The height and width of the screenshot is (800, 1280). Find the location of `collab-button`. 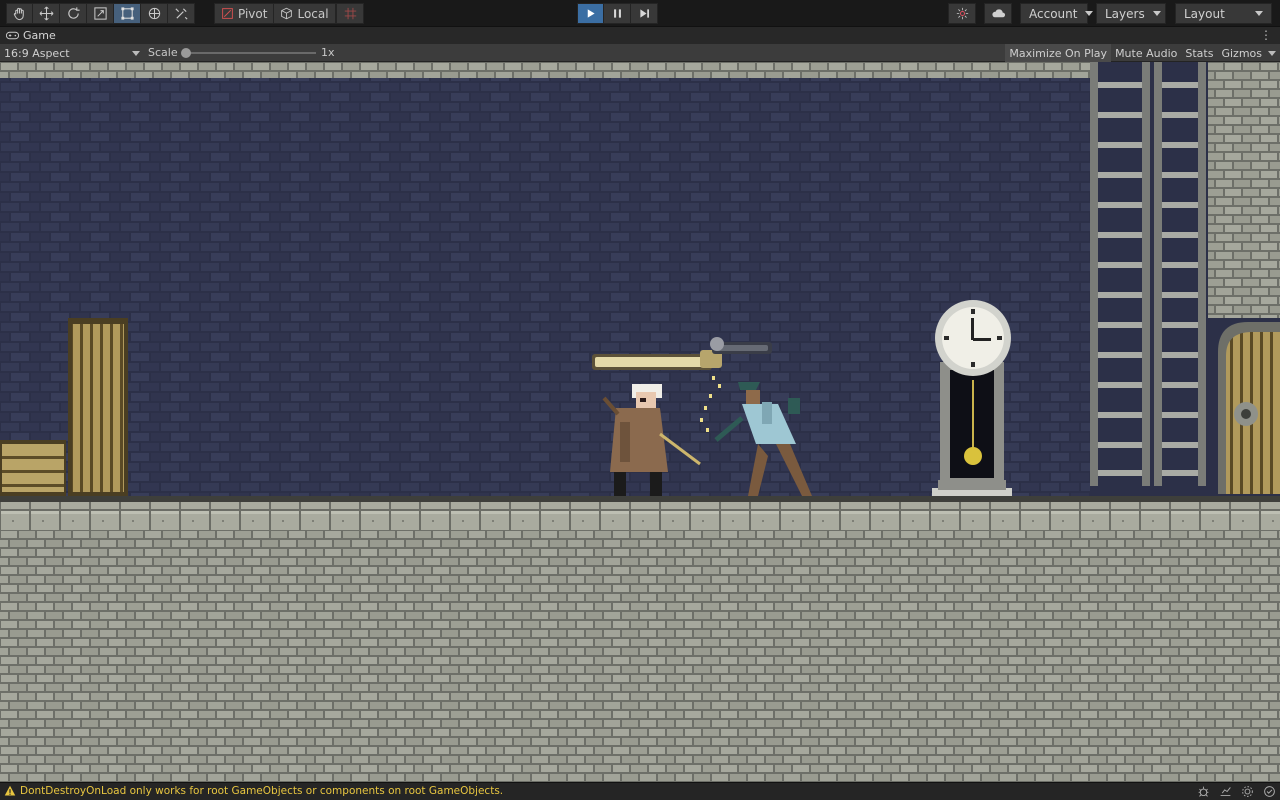

collab-button is located at coordinates (962, 13).